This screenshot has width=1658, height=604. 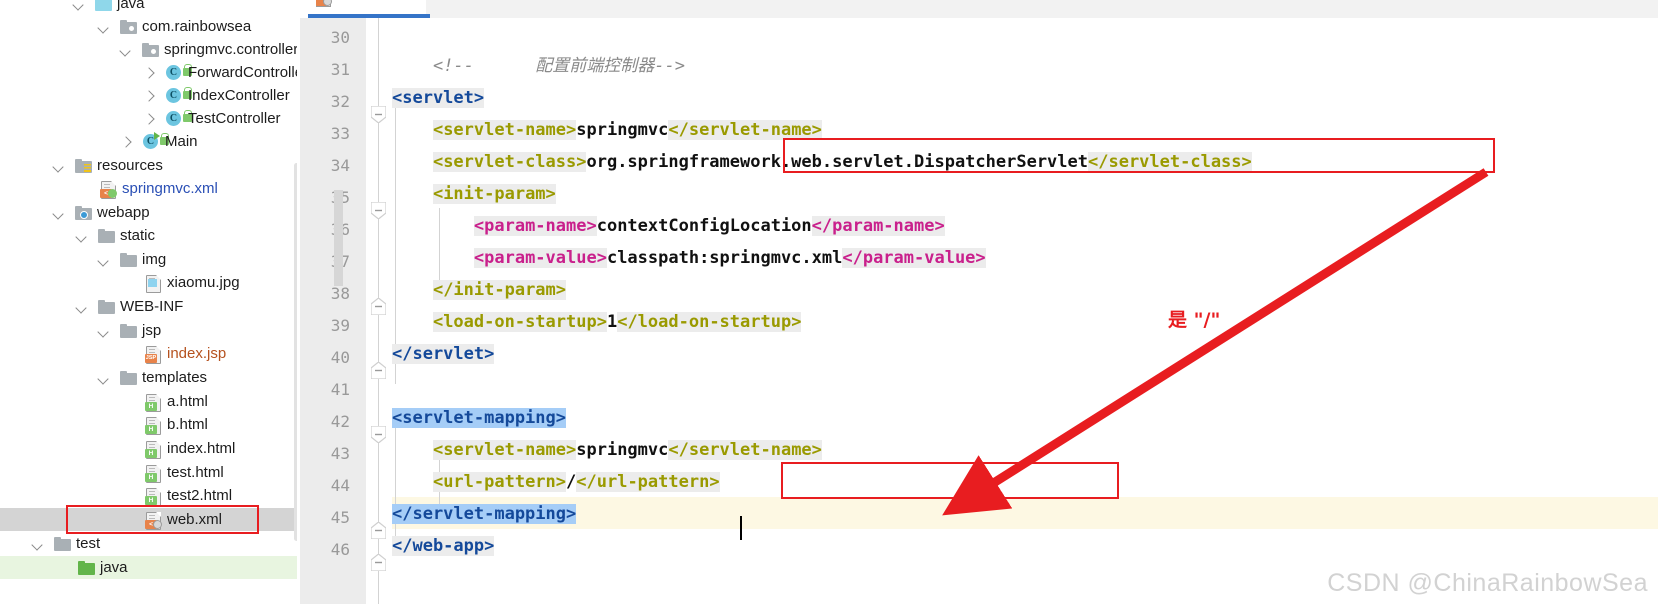 What do you see at coordinates (607, 130) in the screenshot?
I see `code-line-33: <servlet-name>springmvc</servlet-name>` at bounding box center [607, 130].